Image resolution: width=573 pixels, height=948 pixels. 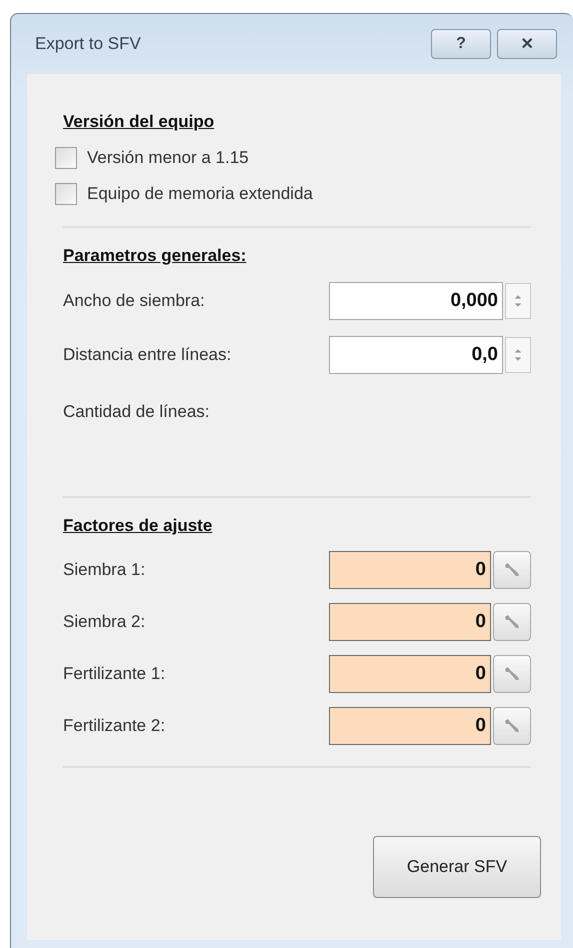 What do you see at coordinates (88, 44) in the screenshot?
I see `window-title: Export to SFV` at bounding box center [88, 44].